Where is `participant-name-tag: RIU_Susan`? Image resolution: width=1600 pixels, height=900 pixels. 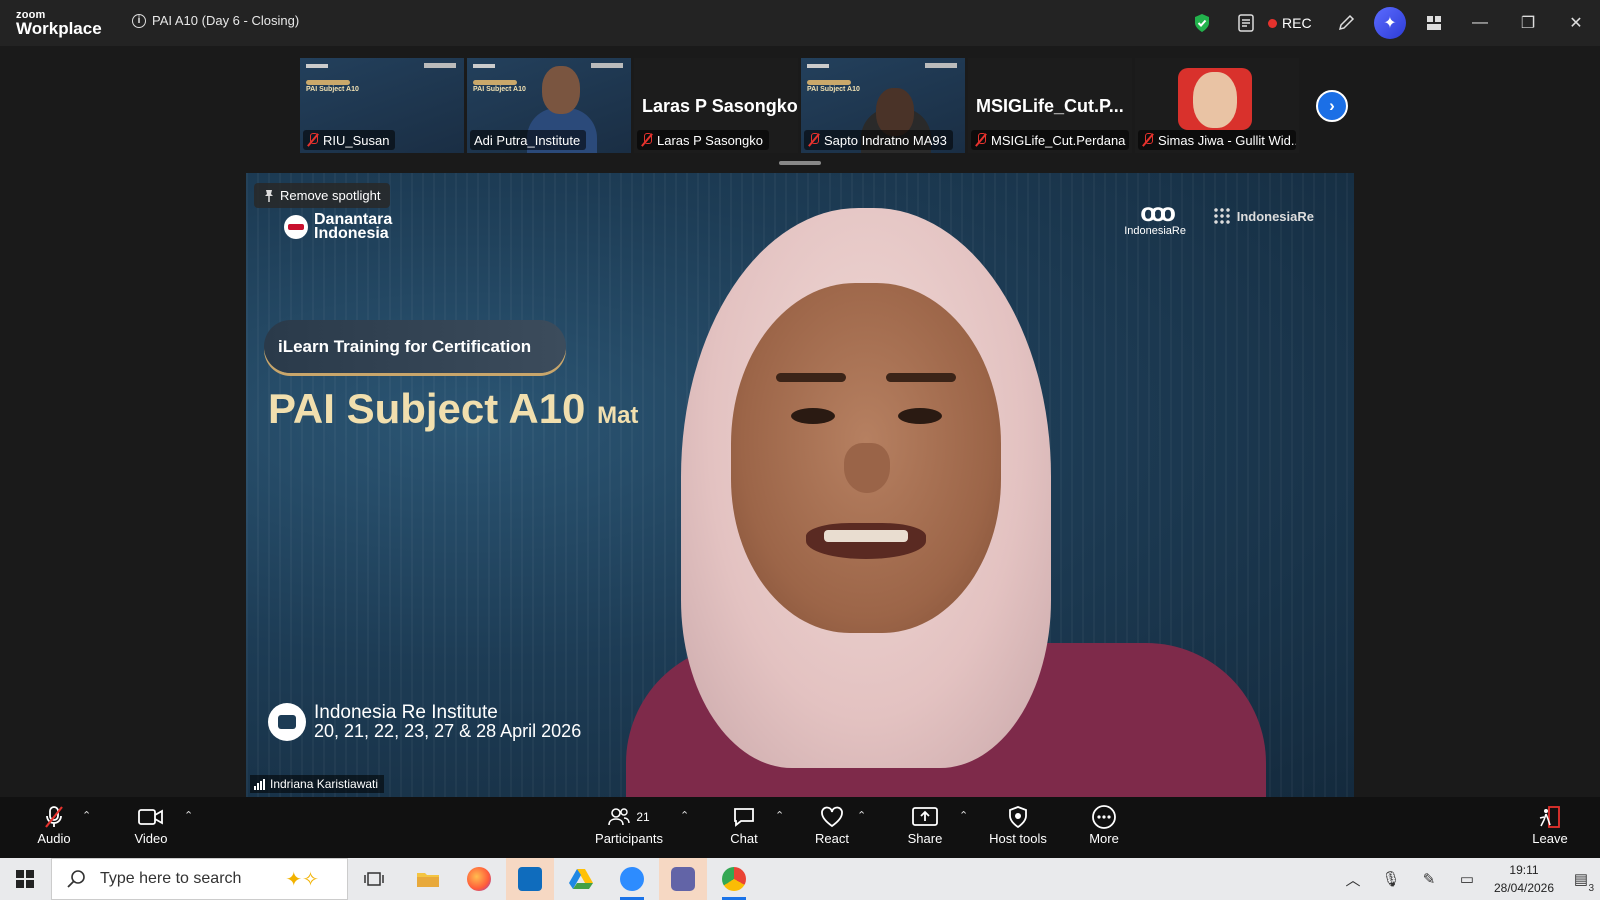 participant-name-tag: RIU_Susan is located at coordinates (349, 140).